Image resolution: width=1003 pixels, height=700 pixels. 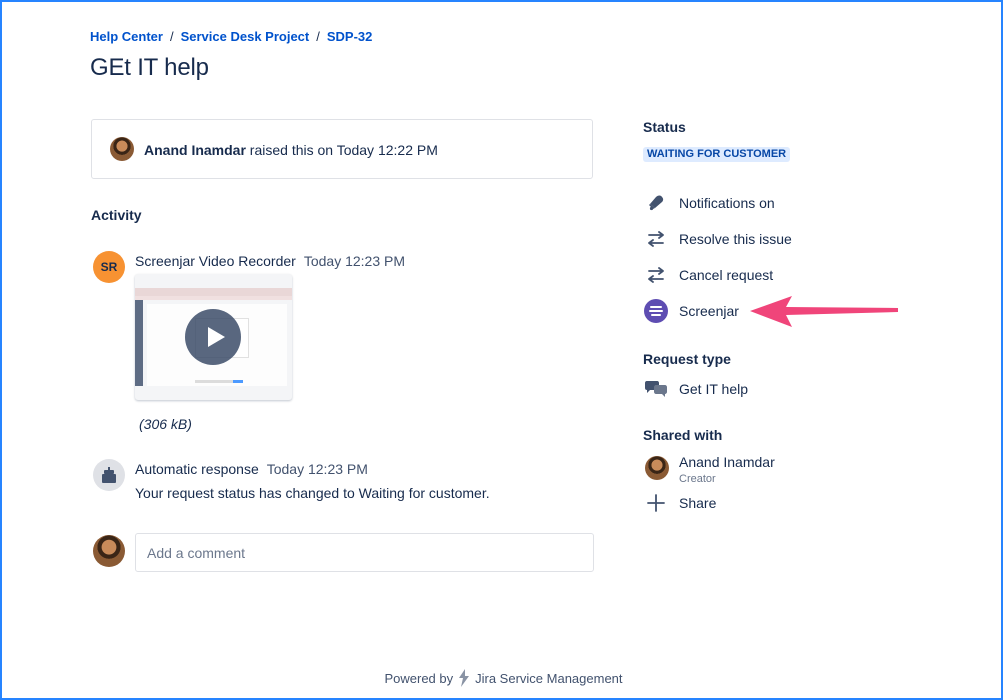 I want to click on plus-icon, so click(x=656, y=503).